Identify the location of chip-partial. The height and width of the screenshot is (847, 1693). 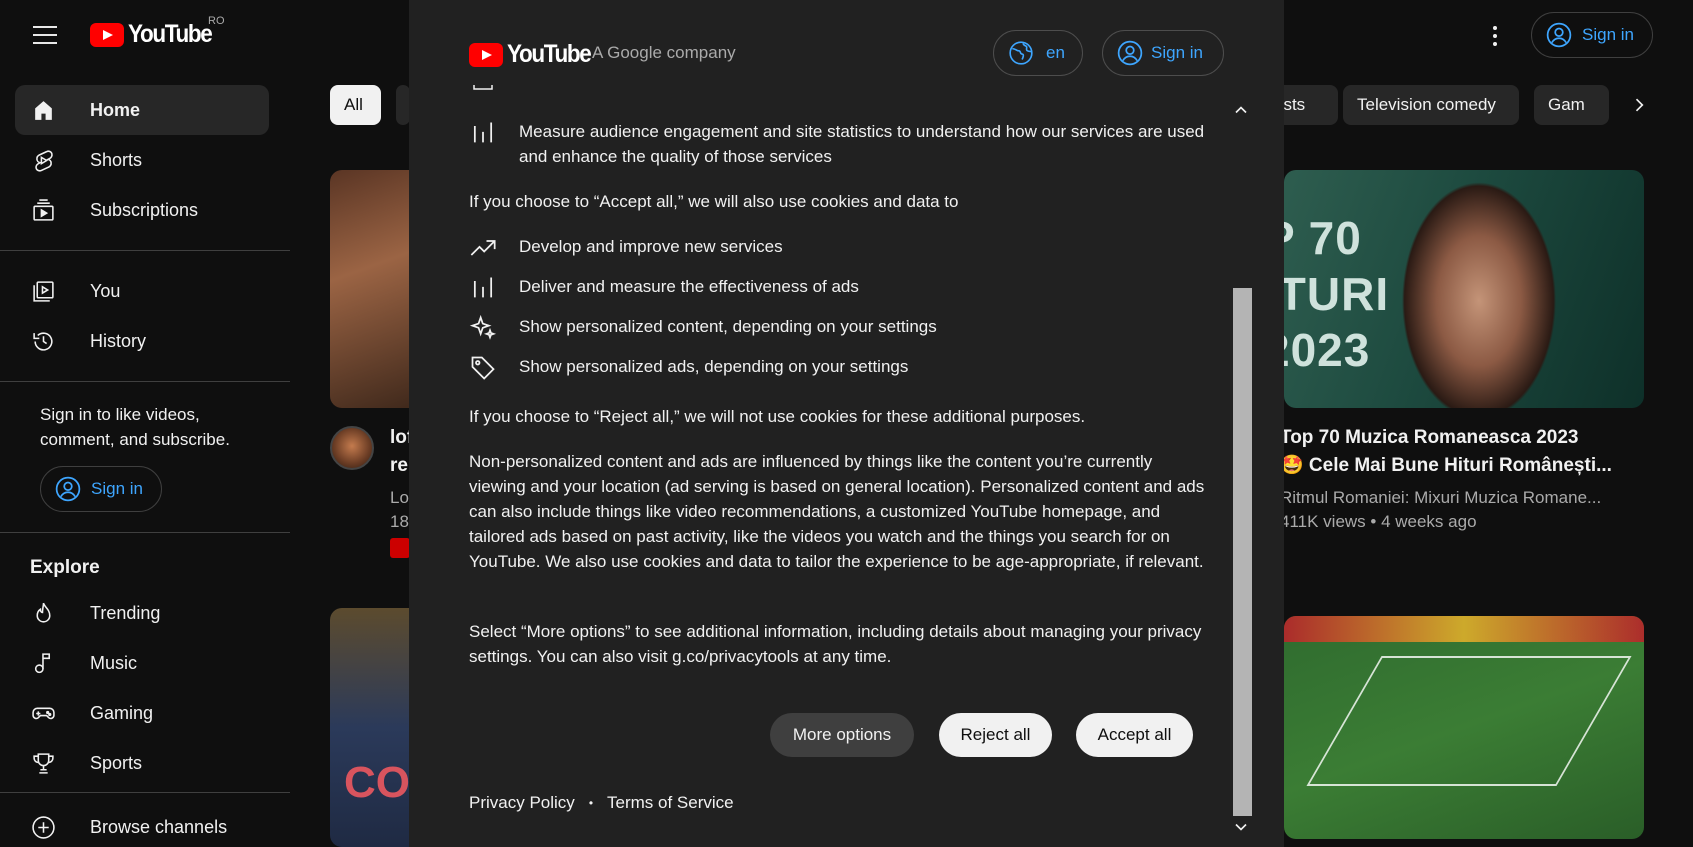
(403, 105).